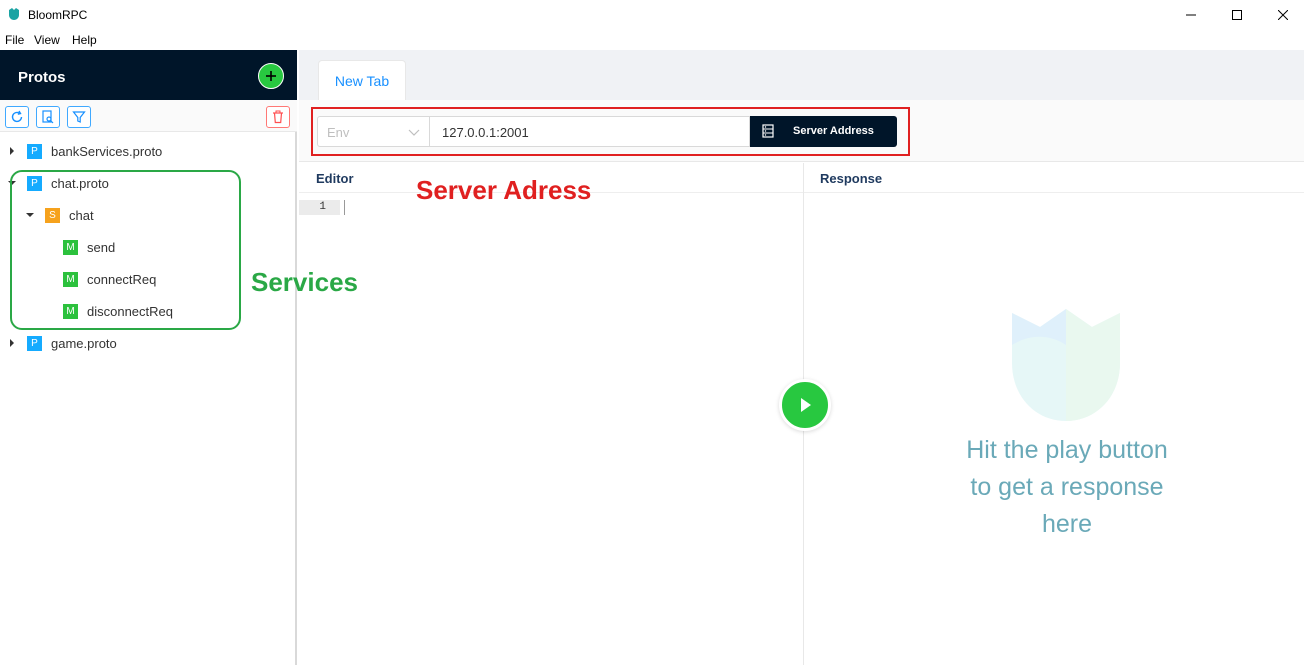  Describe the element at coordinates (851, 178) in the screenshot. I see `response-title: Response` at that location.